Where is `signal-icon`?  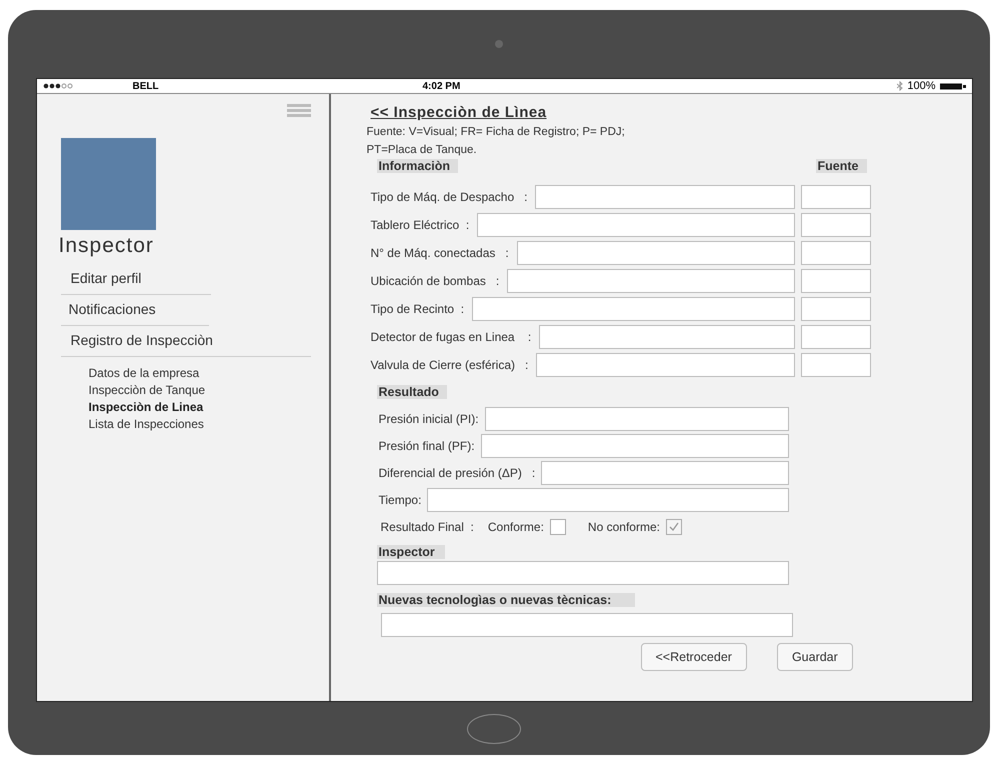 signal-icon is located at coordinates (57, 86).